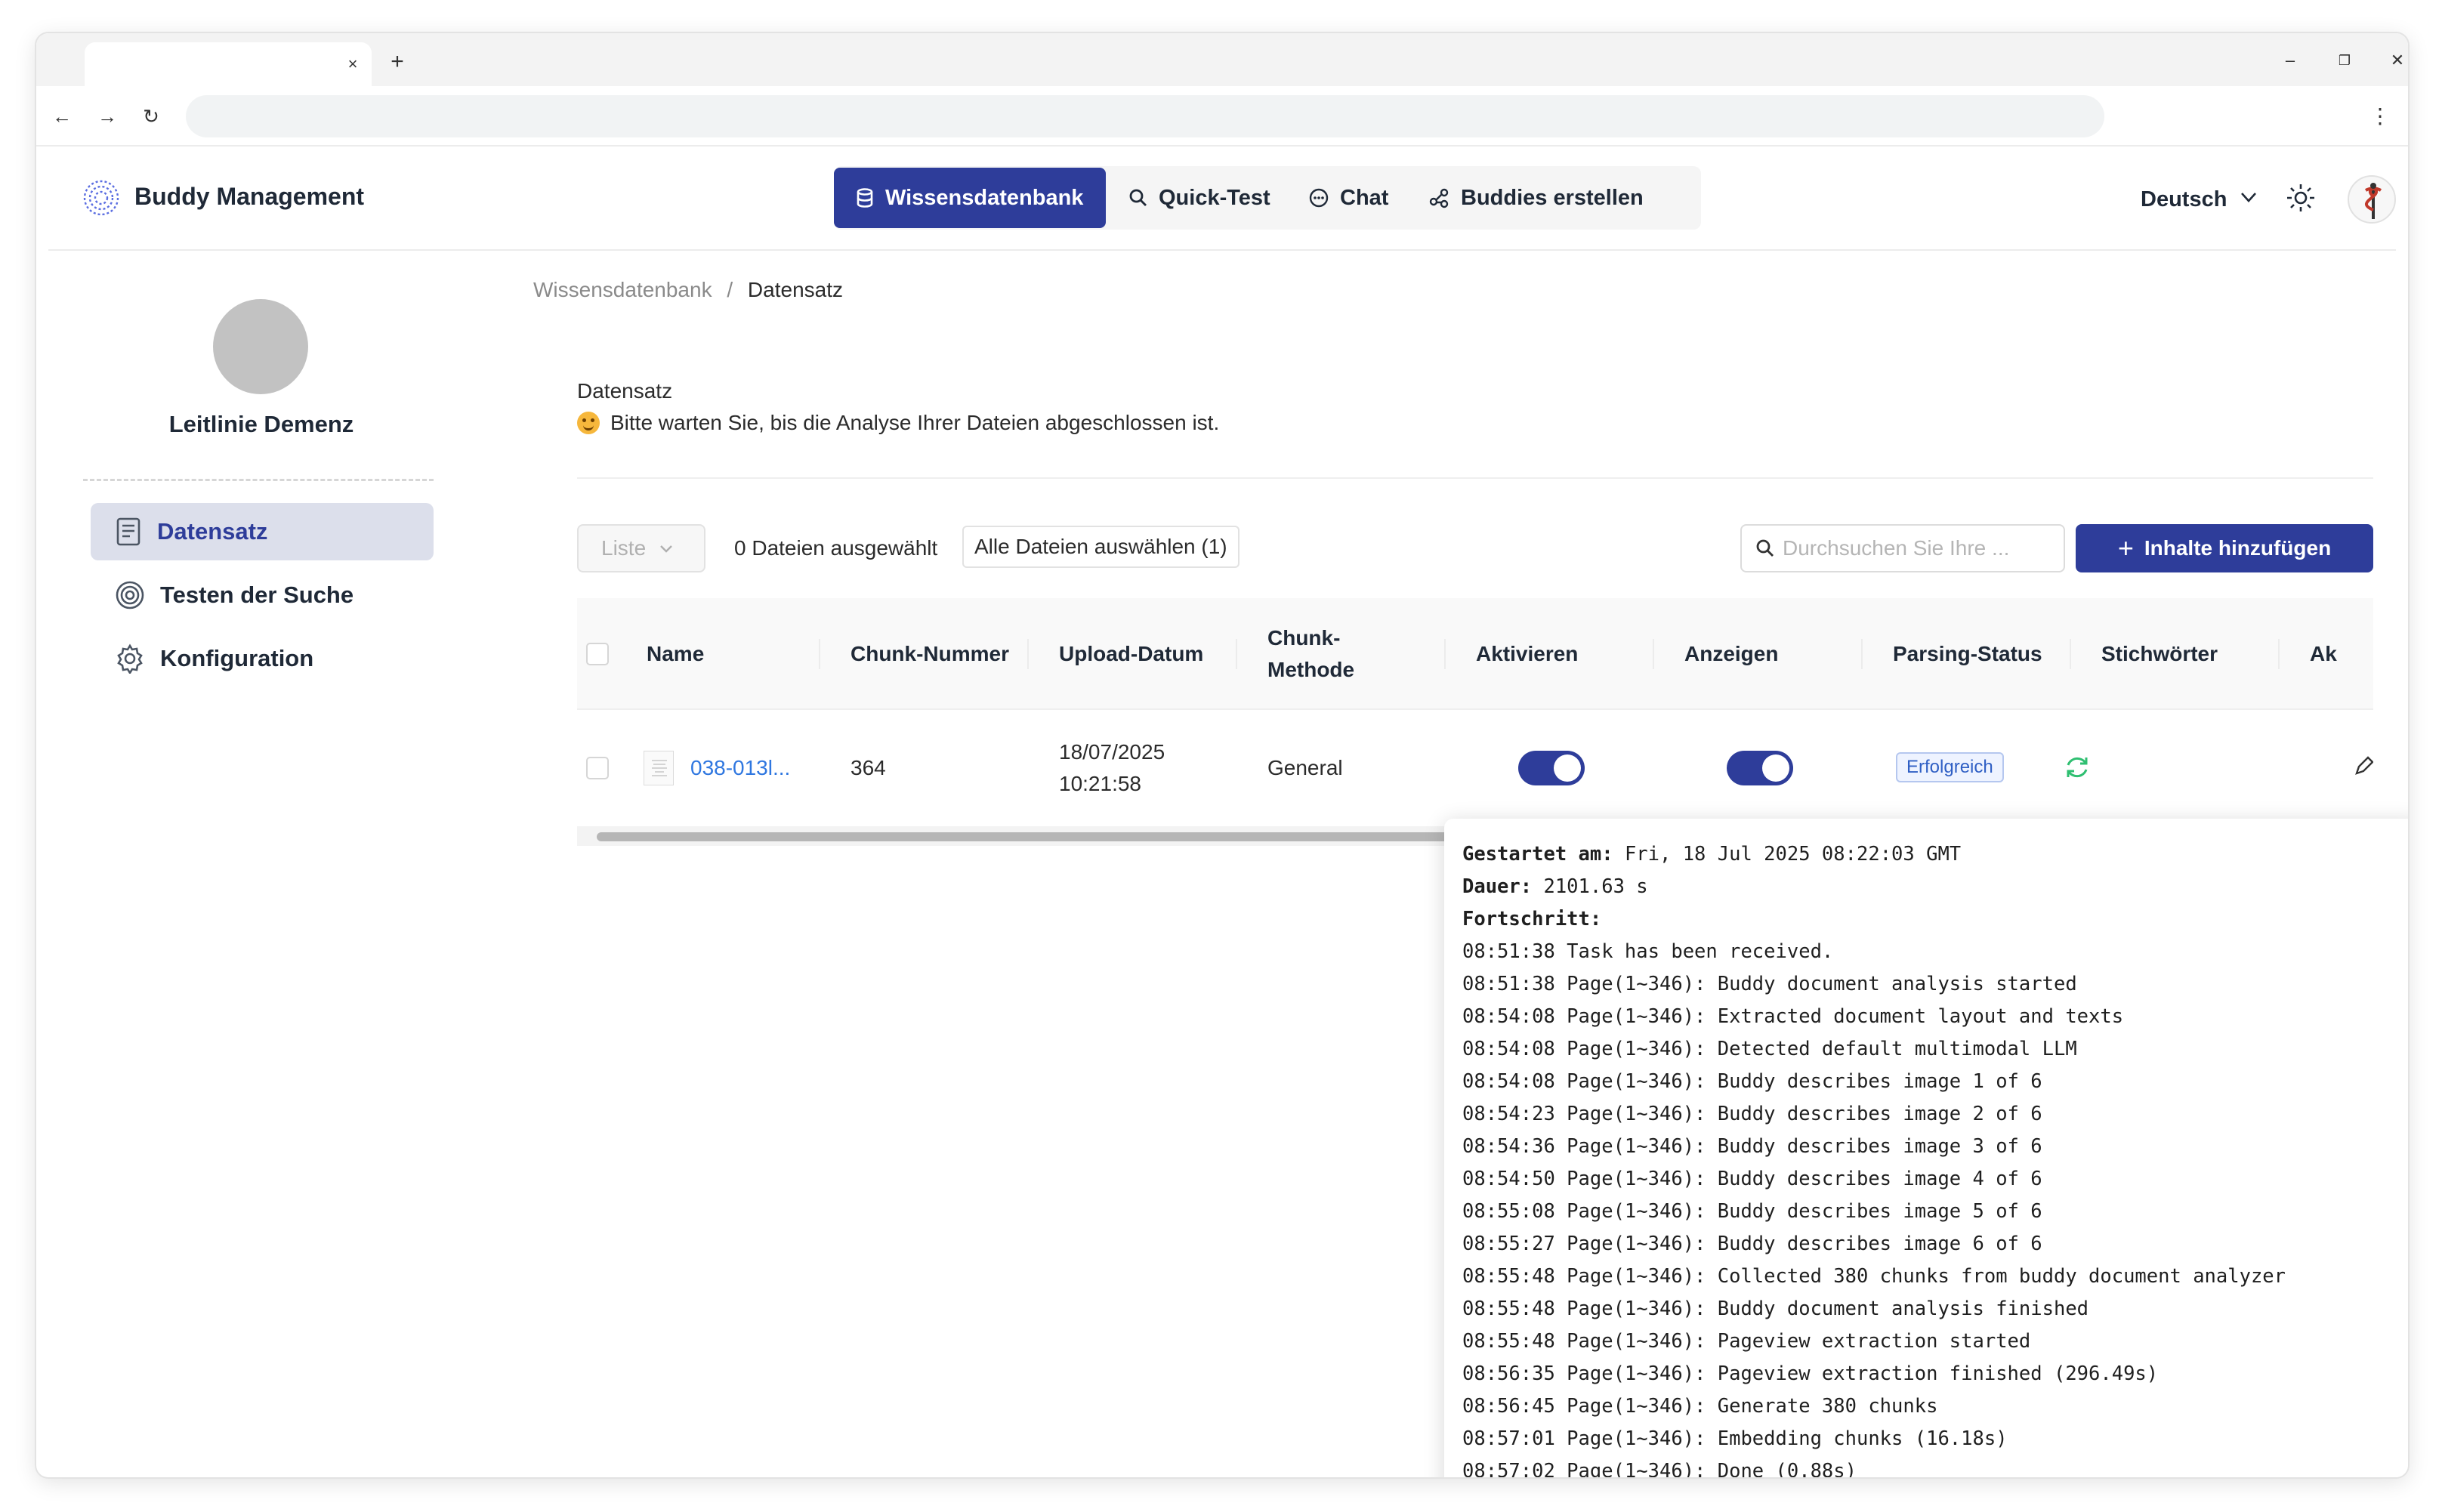  Describe the element at coordinates (868, 767) in the screenshot. I see `chunk-number-cell: 364` at that location.